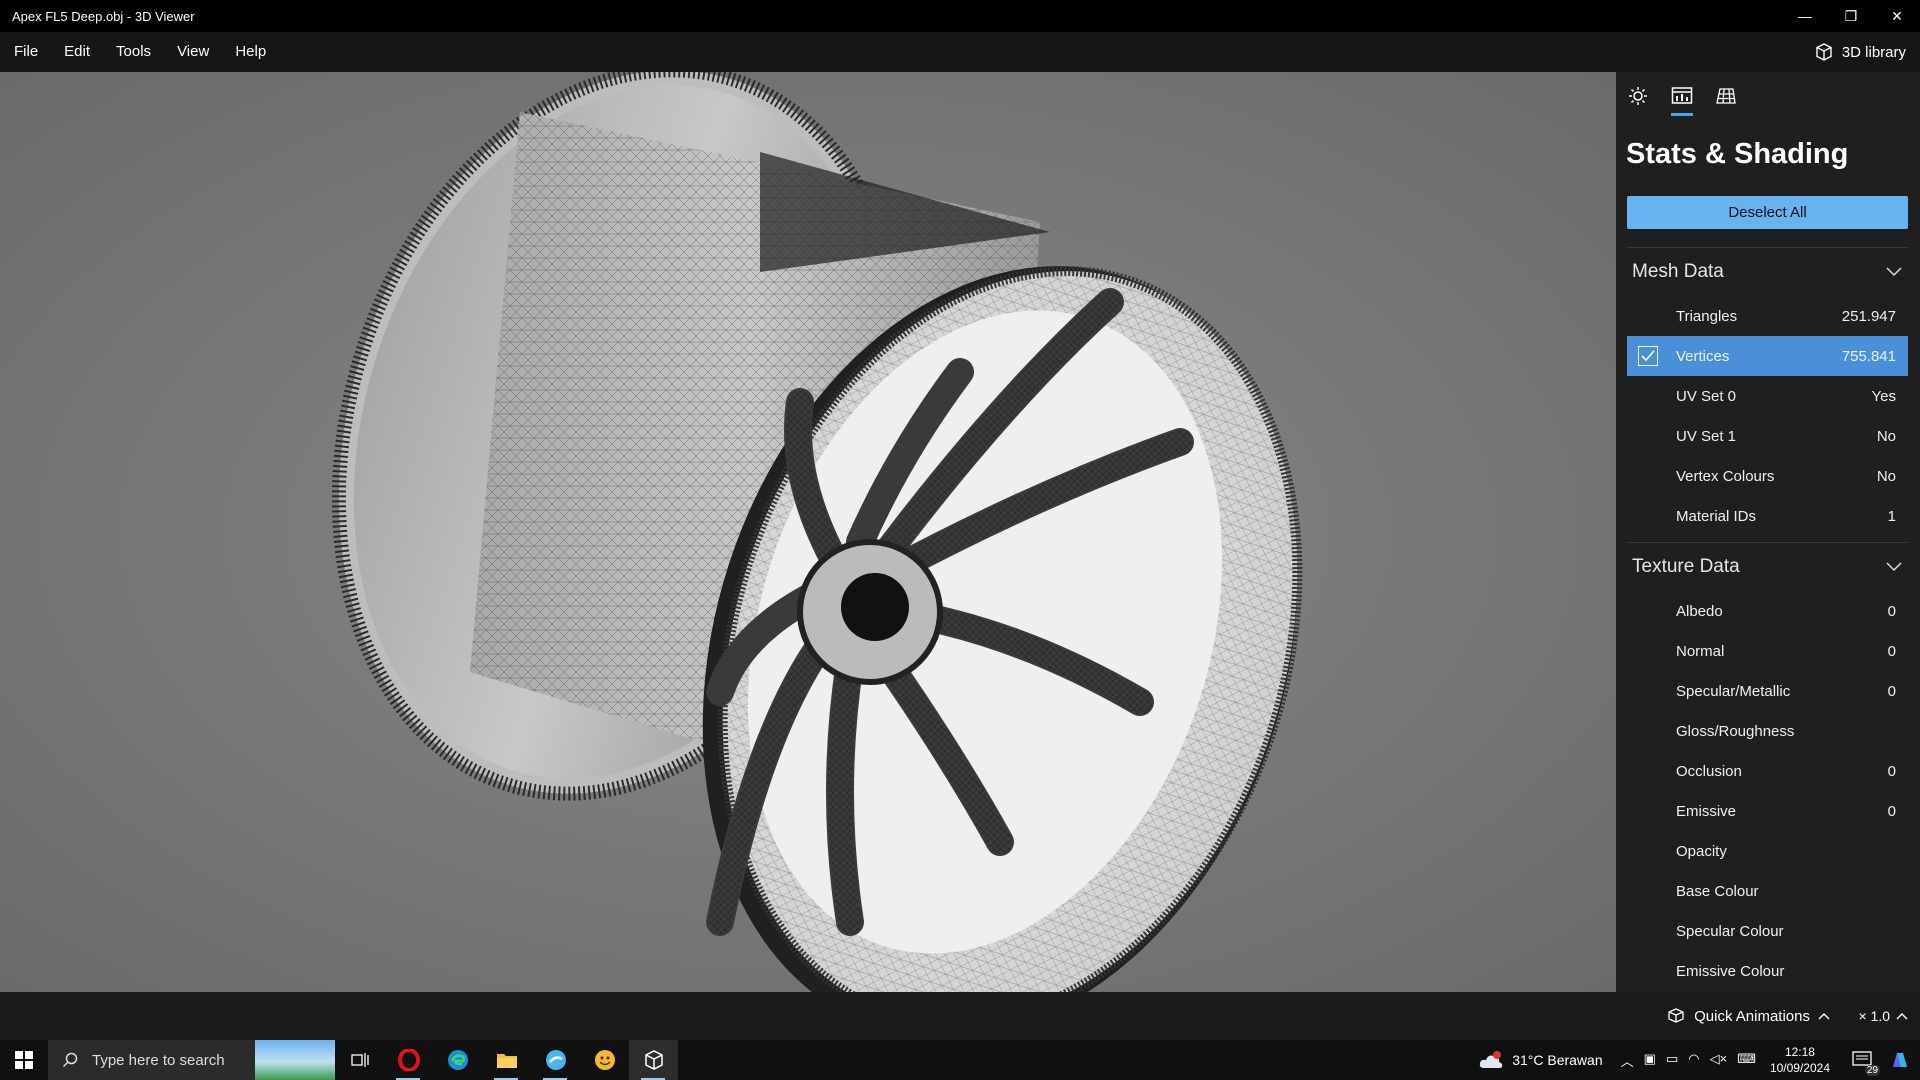 This screenshot has height=1080, width=1920. Describe the element at coordinates (1730, 971) in the screenshot. I see `texture-row-label: Emissive Colour` at that location.